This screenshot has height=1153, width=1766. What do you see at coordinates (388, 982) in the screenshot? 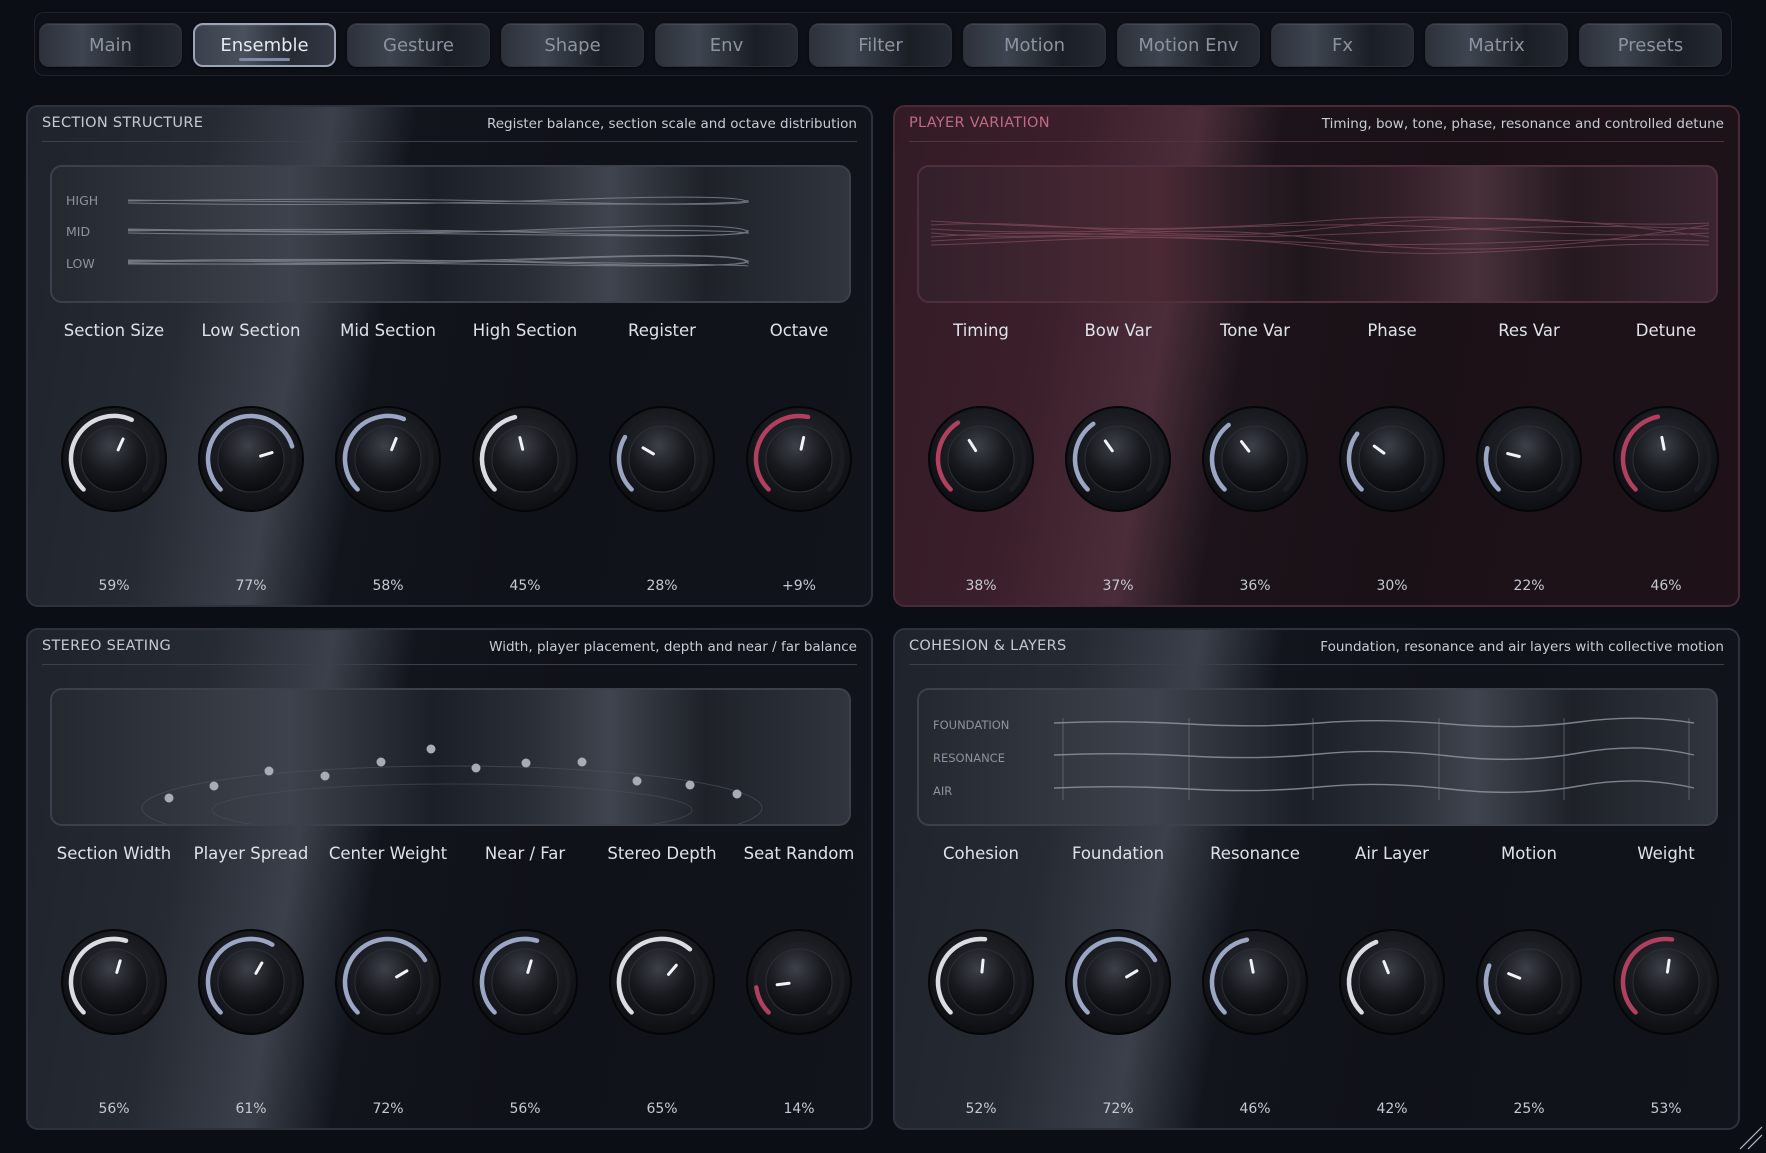
I see `knob-center-weight` at bounding box center [388, 982].